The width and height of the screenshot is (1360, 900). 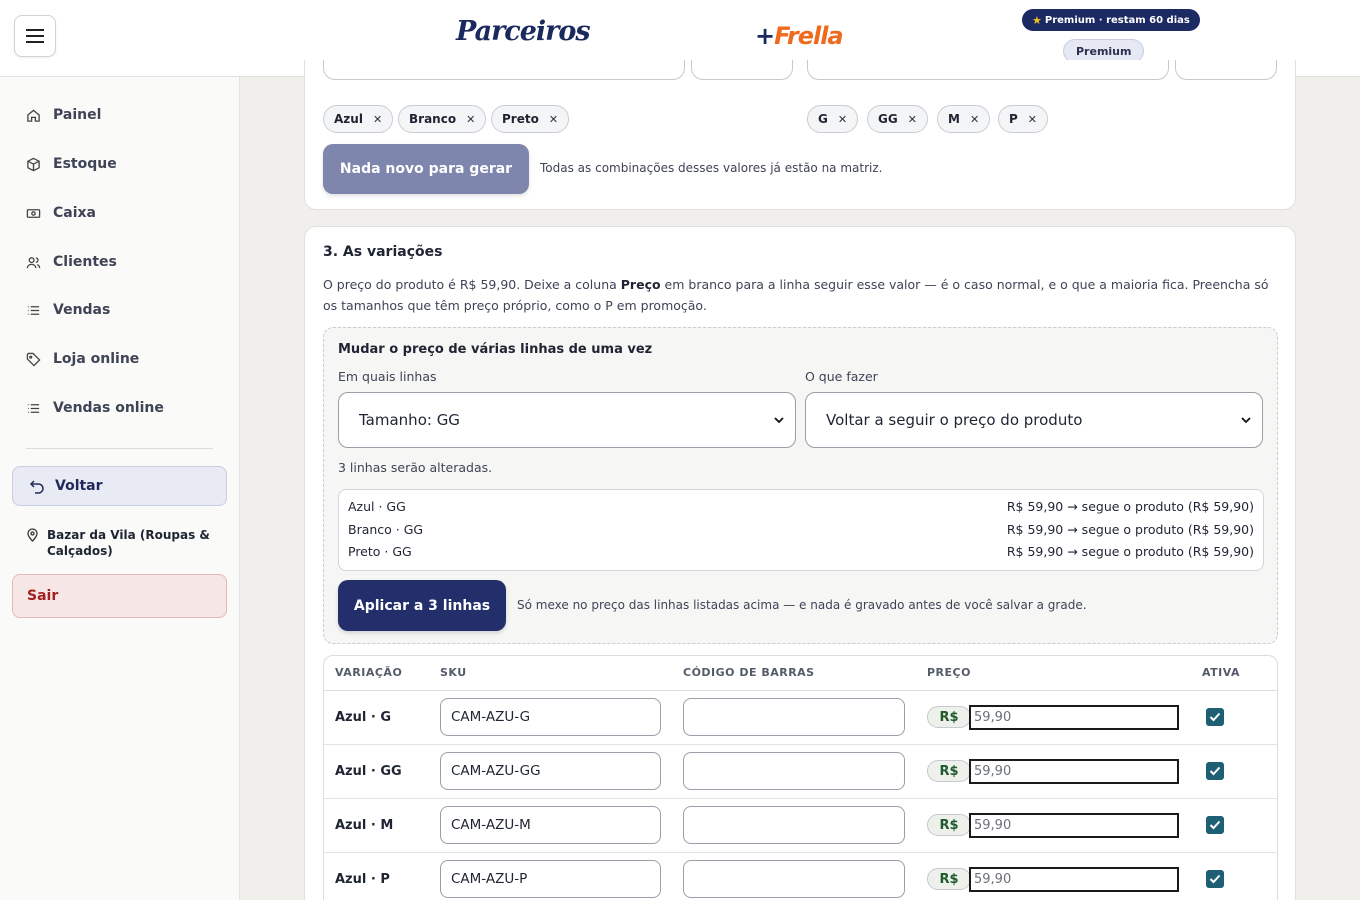 What do you see at coordinates (121, 543) in the screenshot?
I see `store-name: Bazar da Vila (Roupas & Calçados)` at bounding box center [121, 543].